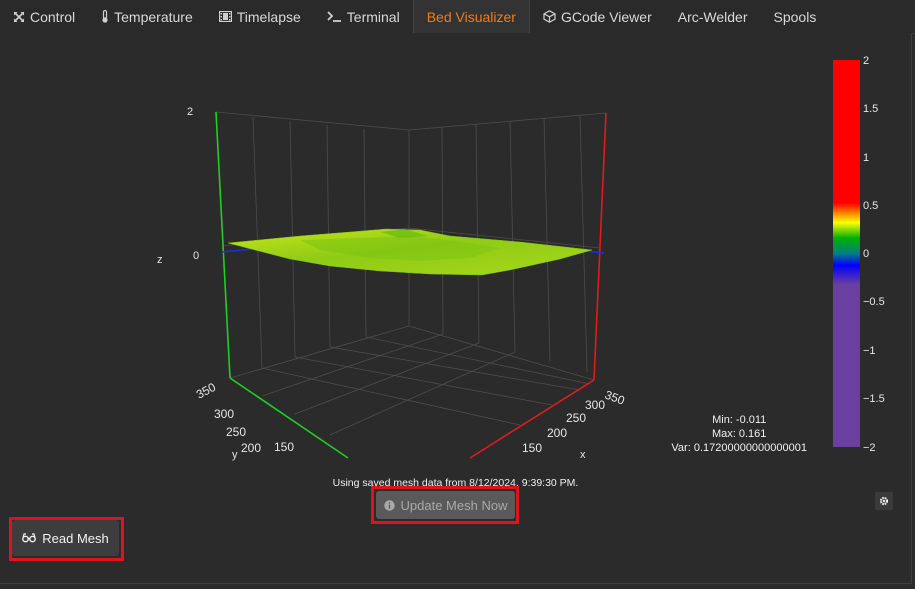 This screenshot has width=915, height=589. What do you see at coordinates (739, 448) in the screenshot?
I see `stat-var: Var: 0.17200000000000001` at bounding box center [739, 448].